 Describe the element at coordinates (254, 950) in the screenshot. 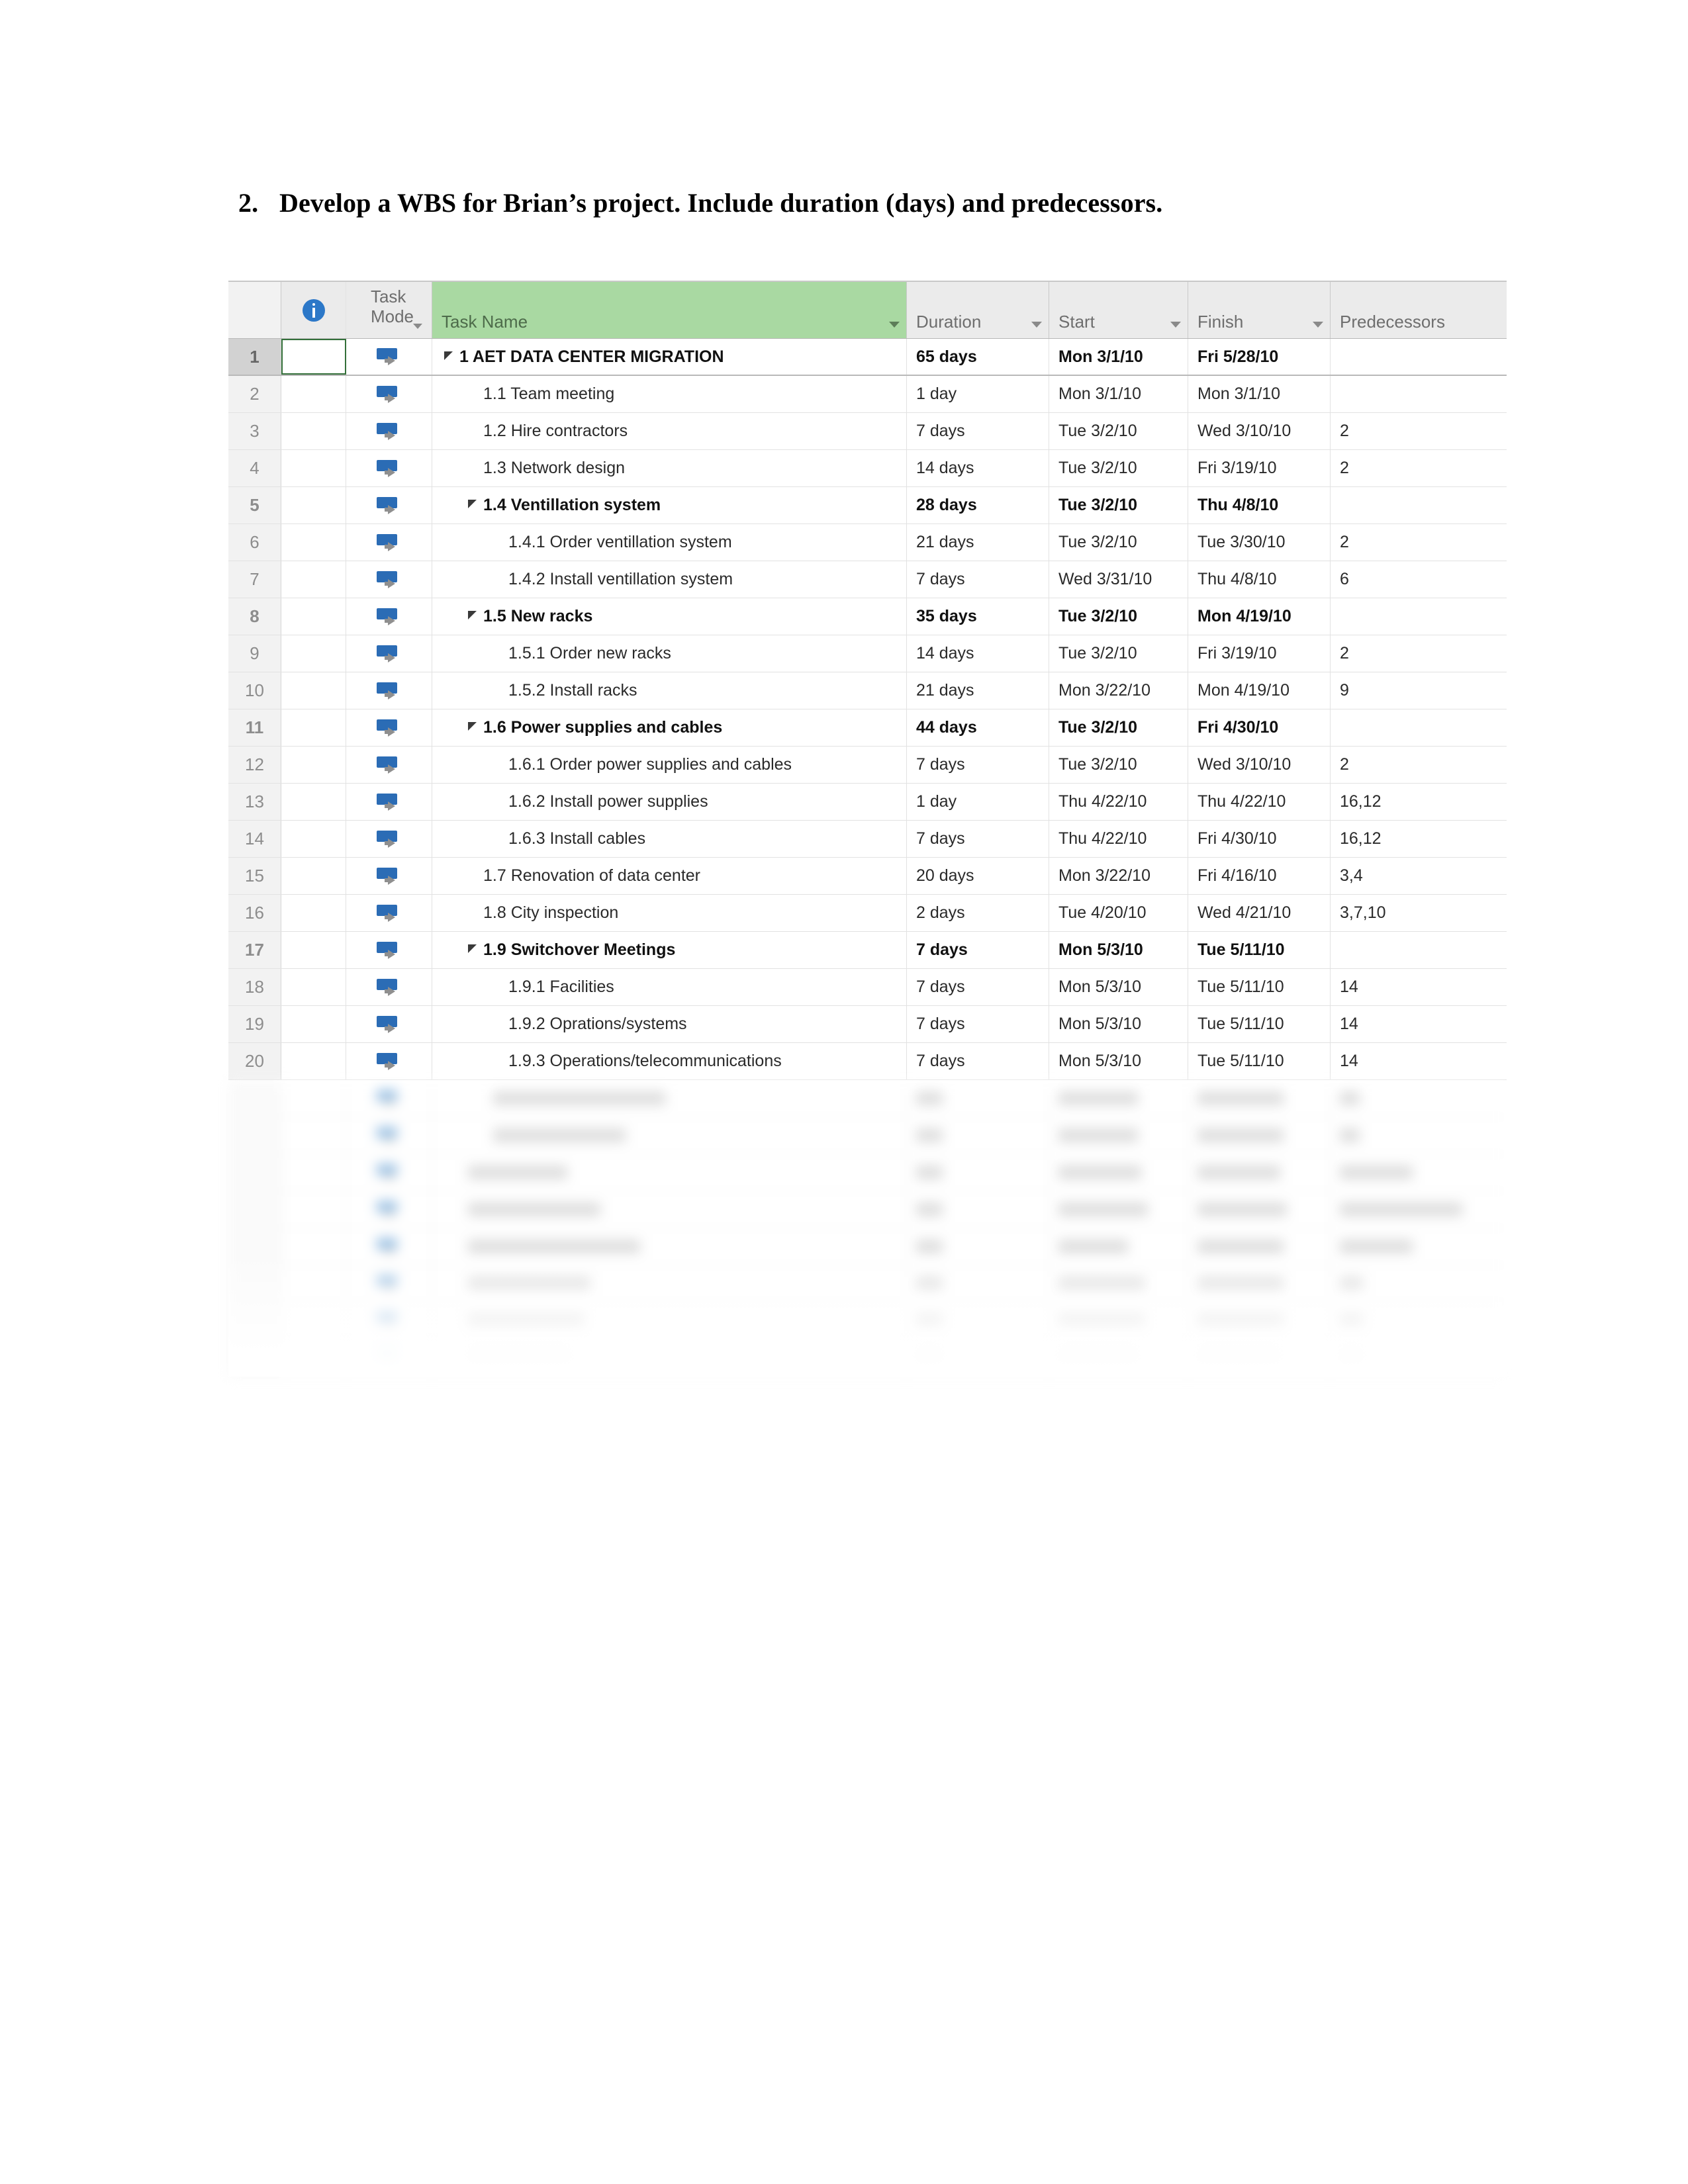

I see `row-number: 17` at that location.